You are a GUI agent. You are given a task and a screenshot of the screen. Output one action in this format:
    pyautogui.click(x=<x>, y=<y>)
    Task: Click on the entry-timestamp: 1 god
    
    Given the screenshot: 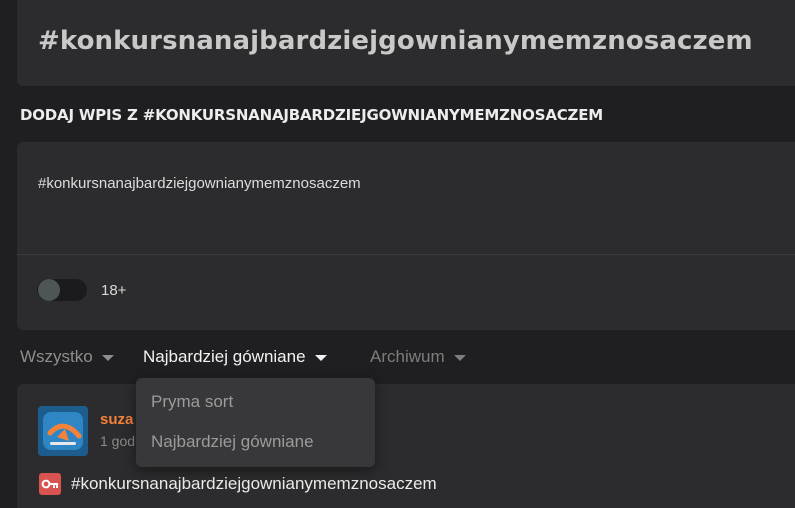 What is the action you would take?
    pyautogui.click(x=118, y=441)
    